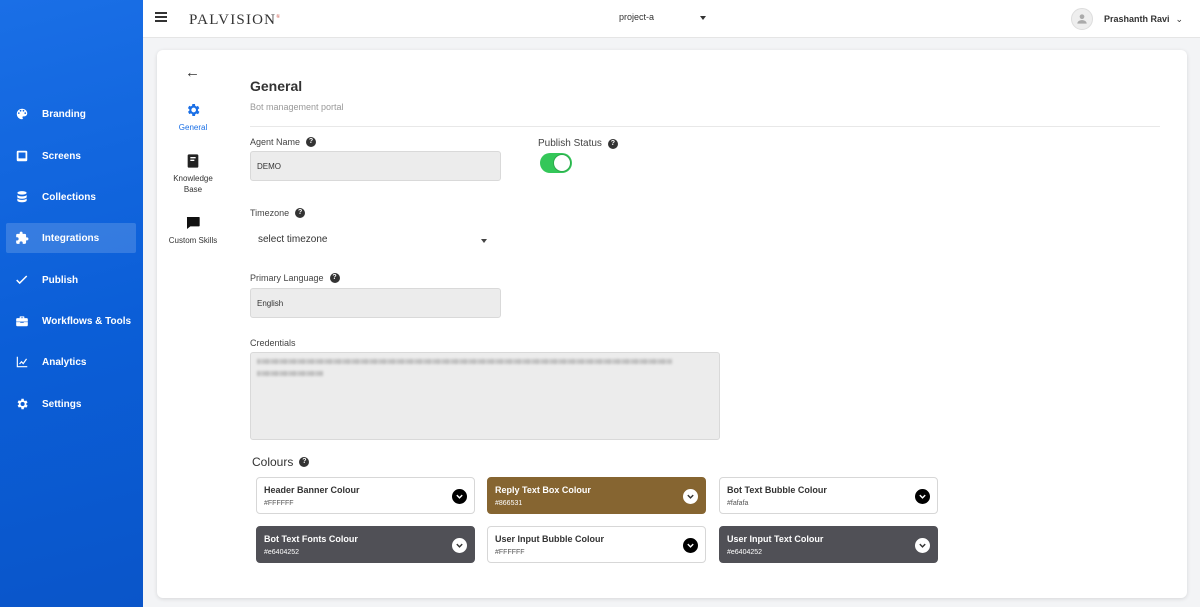  I want to click on sidebar-item-collections: Collections, so click(71, 197).